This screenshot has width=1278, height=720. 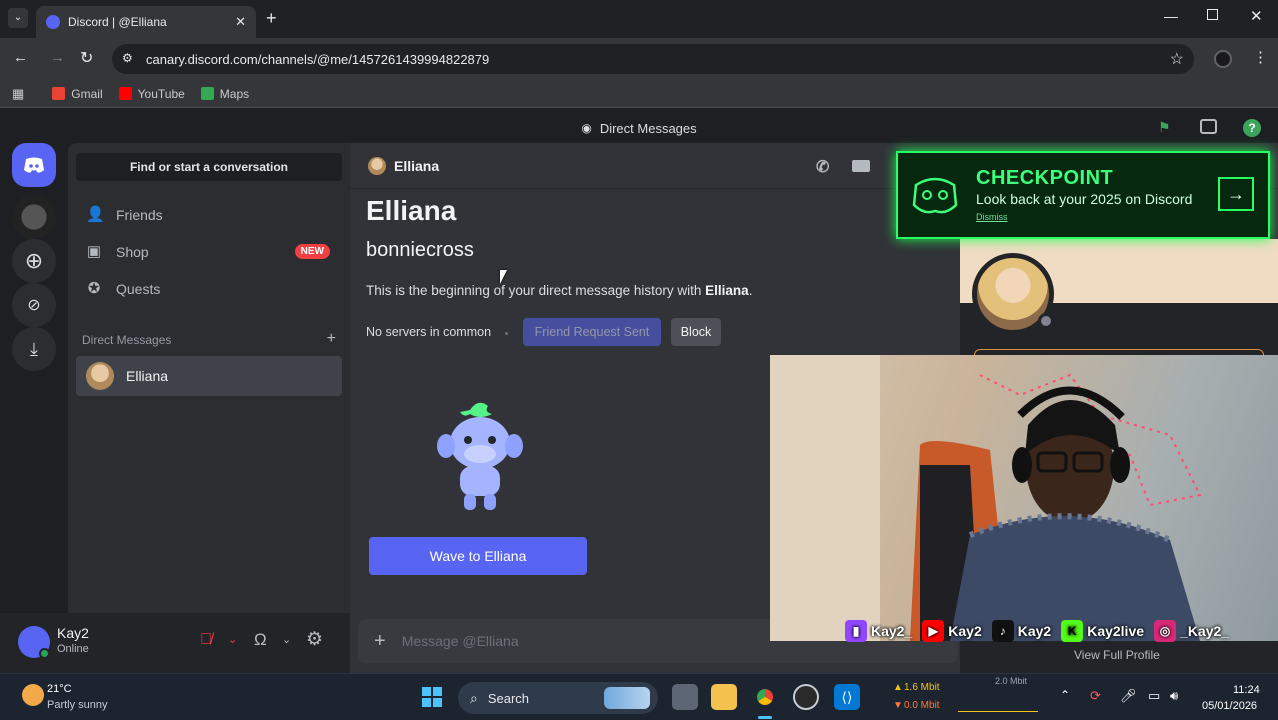 I want to click on dm-title-icon: ◉, so click(x=586, y=128).